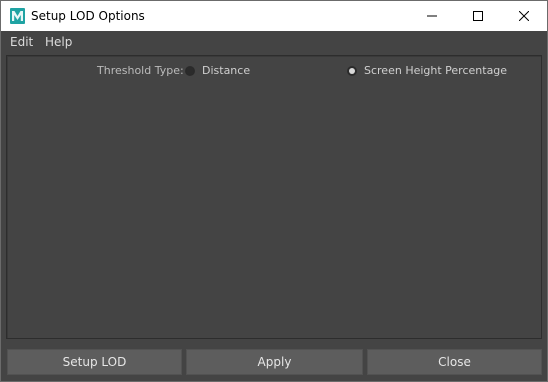 This screenshot has height=382, width=548. I want to click on maya-logo-icon, so click(17, 16).